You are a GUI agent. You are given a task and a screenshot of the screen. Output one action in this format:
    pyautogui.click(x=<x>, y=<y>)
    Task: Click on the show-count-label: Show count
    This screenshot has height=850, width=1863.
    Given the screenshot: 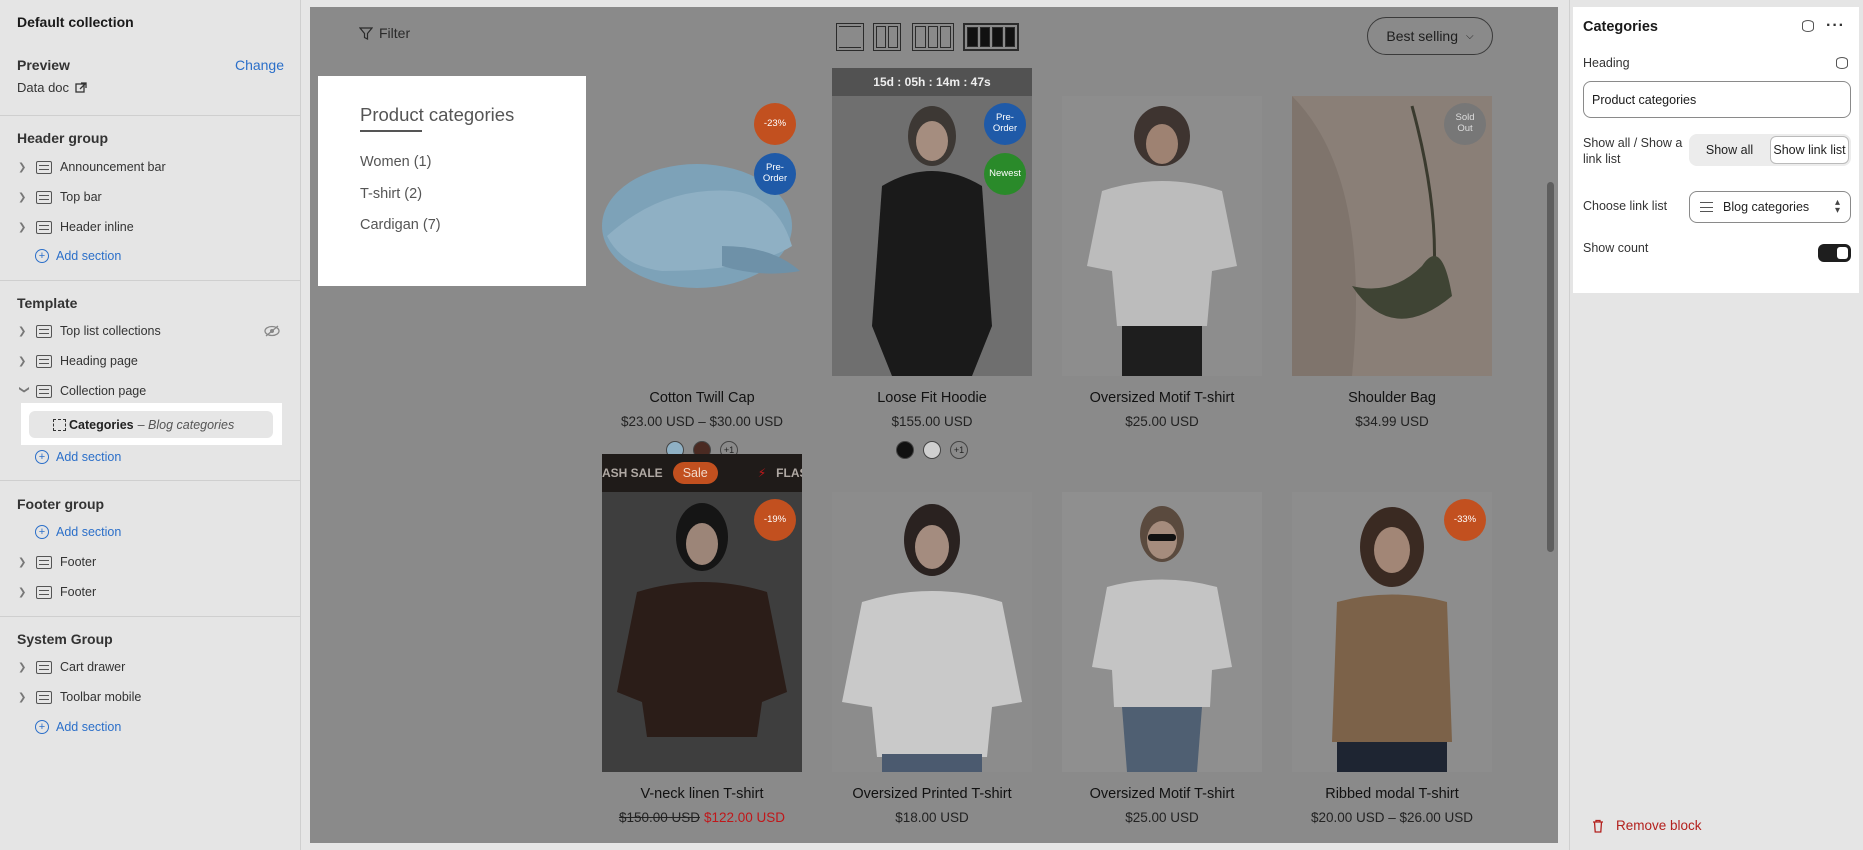 What is the action you would take?
    pyautogui.click(x=1616, y=248)
    